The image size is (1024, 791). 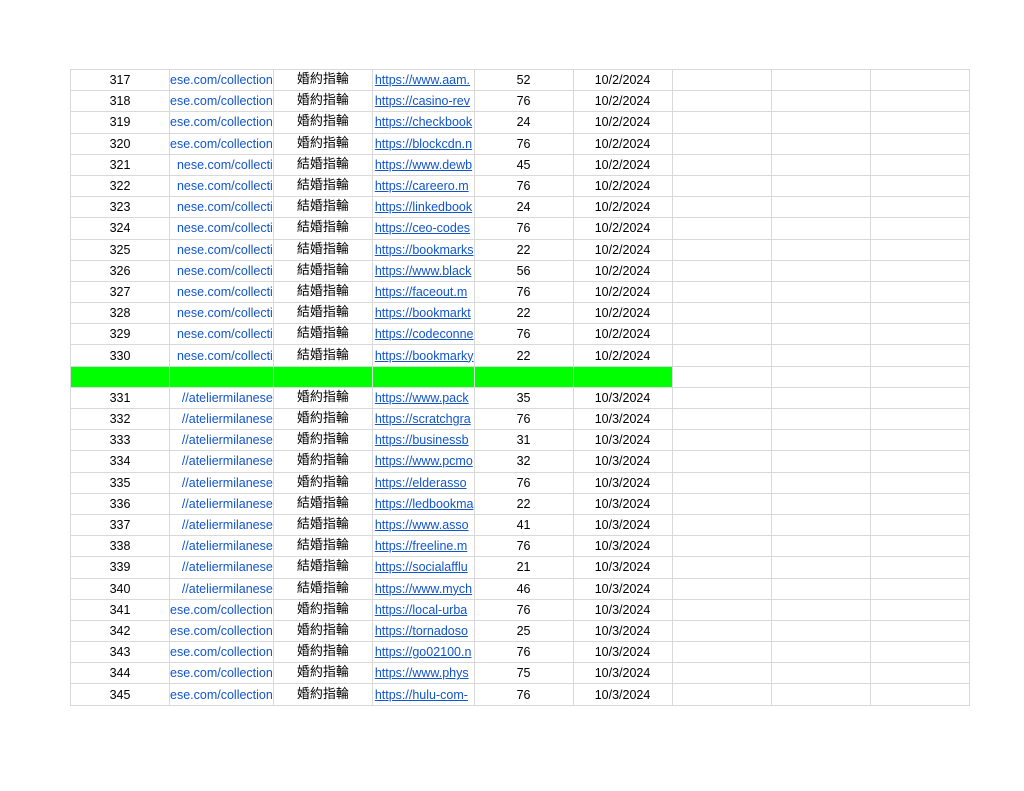 What do you see at coordinates (423, 355) in the screenshot?
I see `backlink-url-cell: https://bookmarky` at bounding box center [423, 355].